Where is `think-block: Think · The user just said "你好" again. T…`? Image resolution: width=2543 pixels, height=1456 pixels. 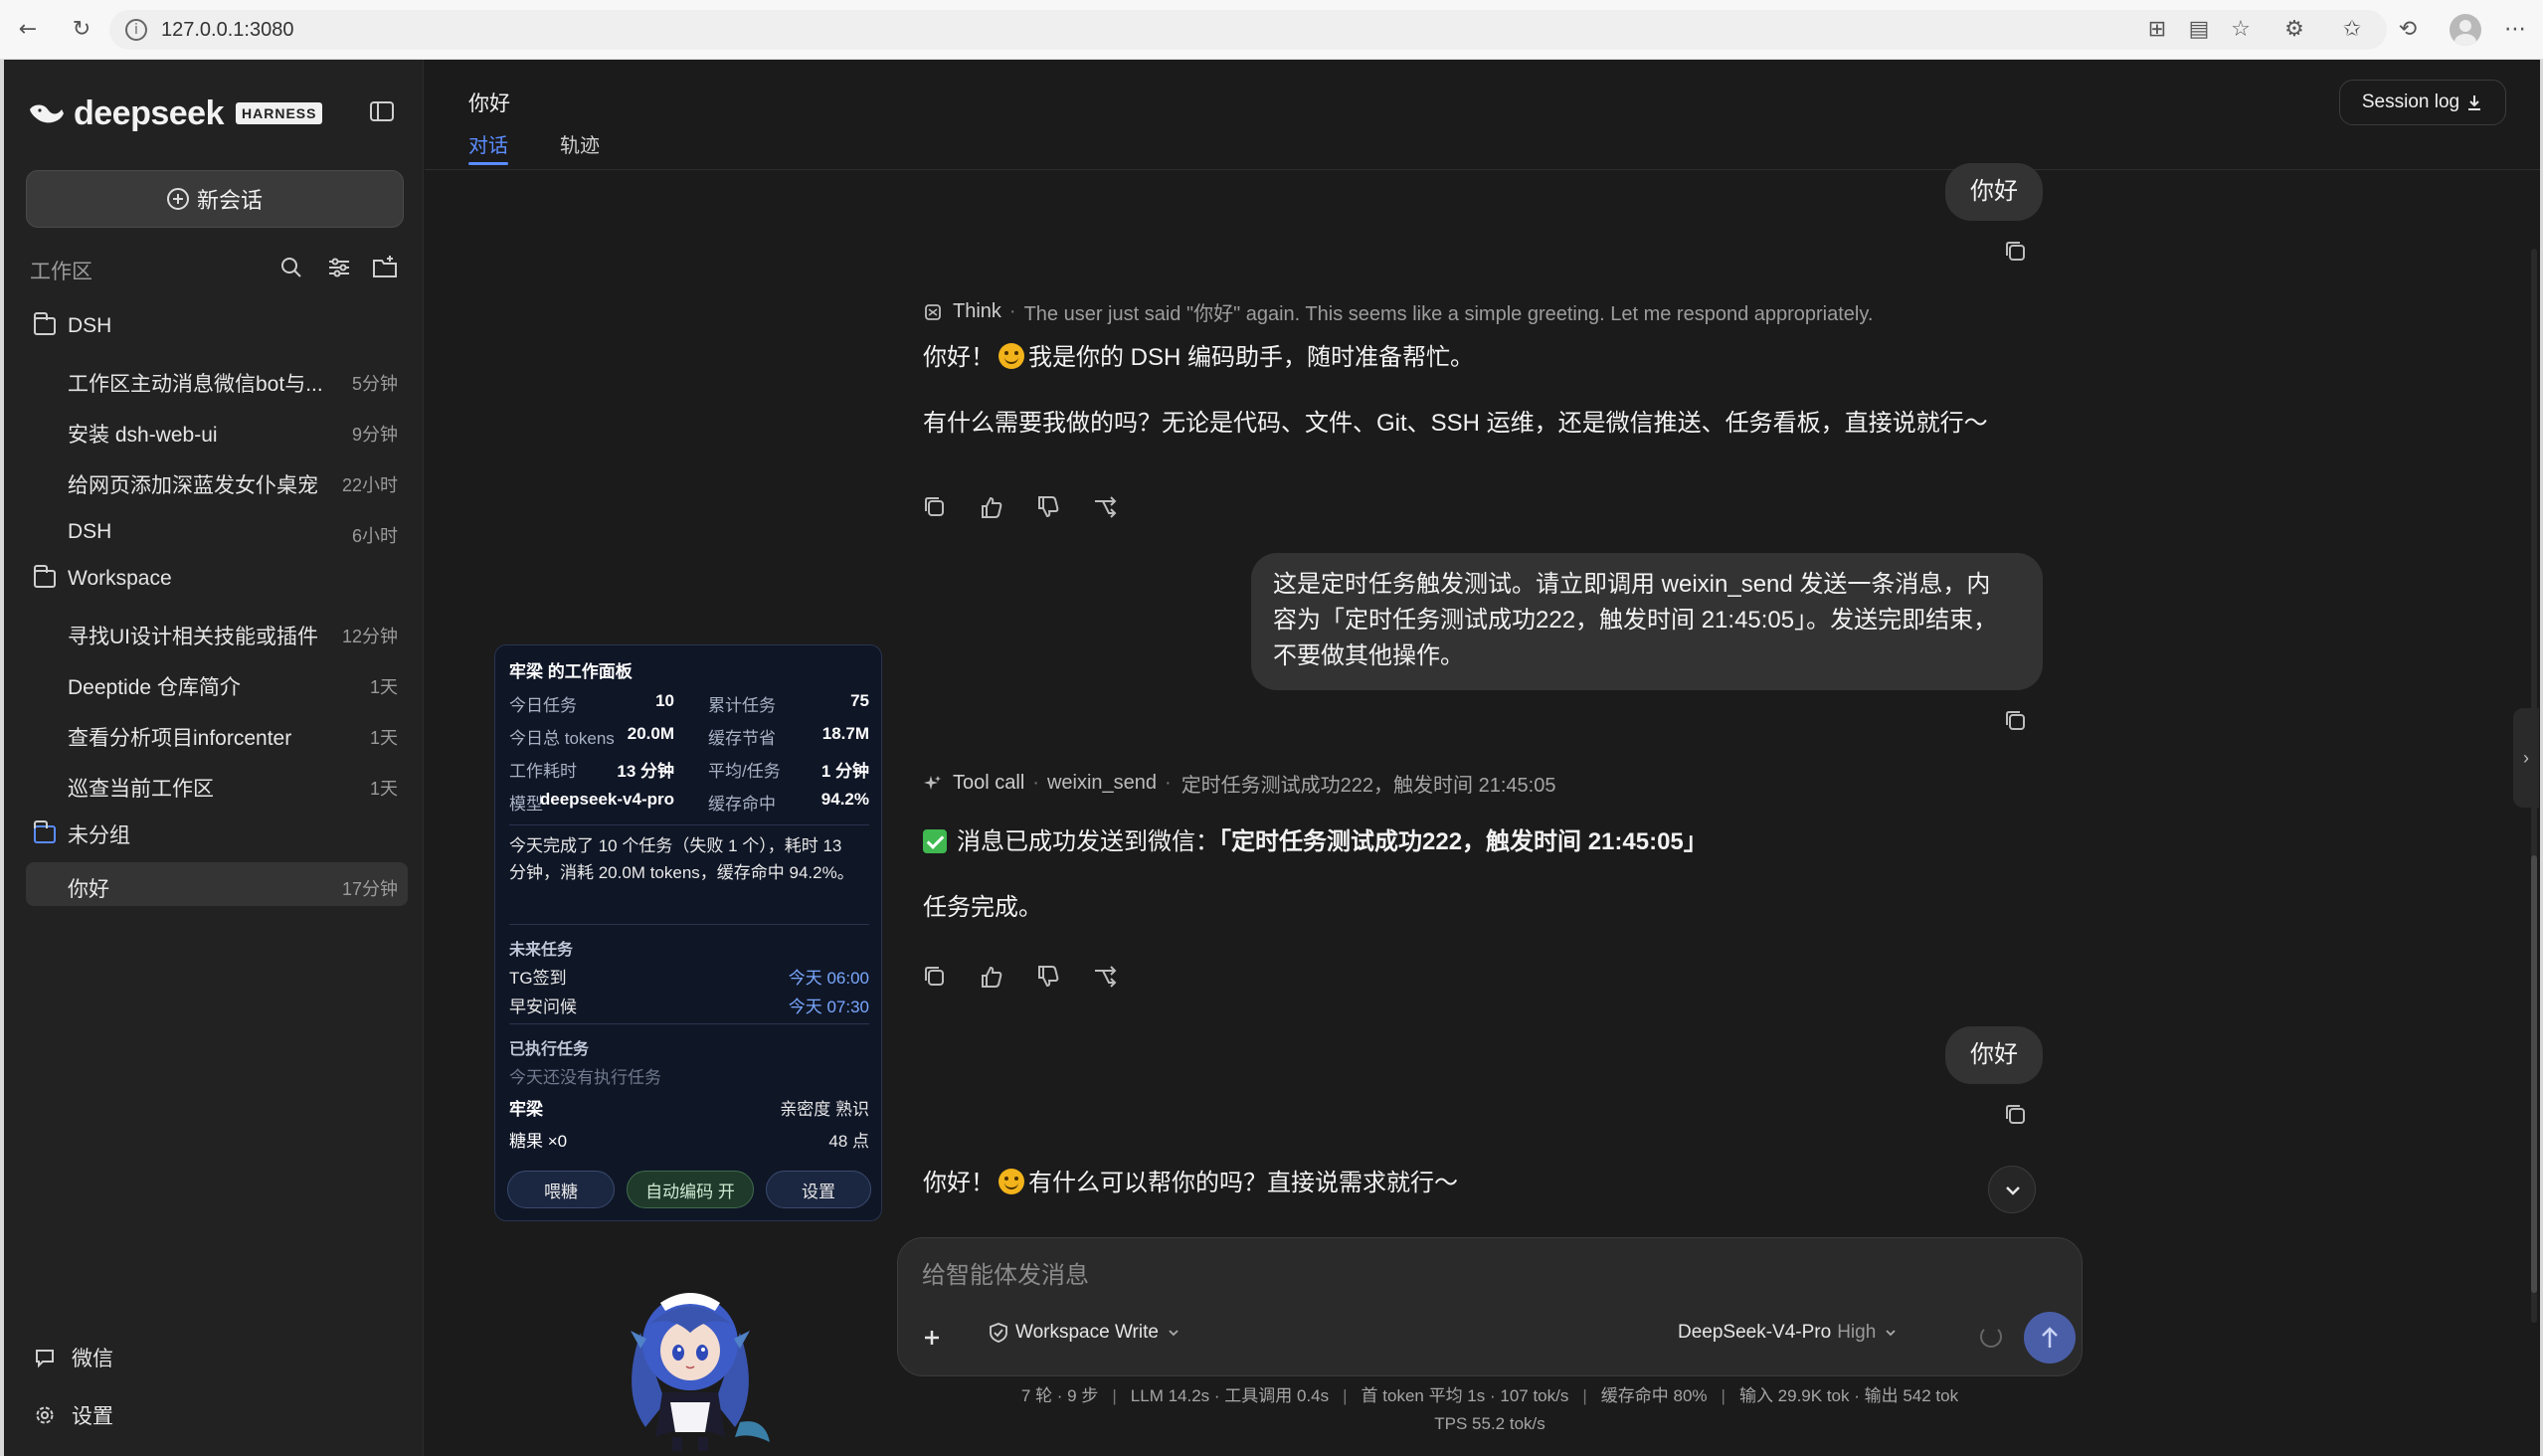 think-block: Think · The user just said "你好" again. T… is located at coordinates (1398, 311).